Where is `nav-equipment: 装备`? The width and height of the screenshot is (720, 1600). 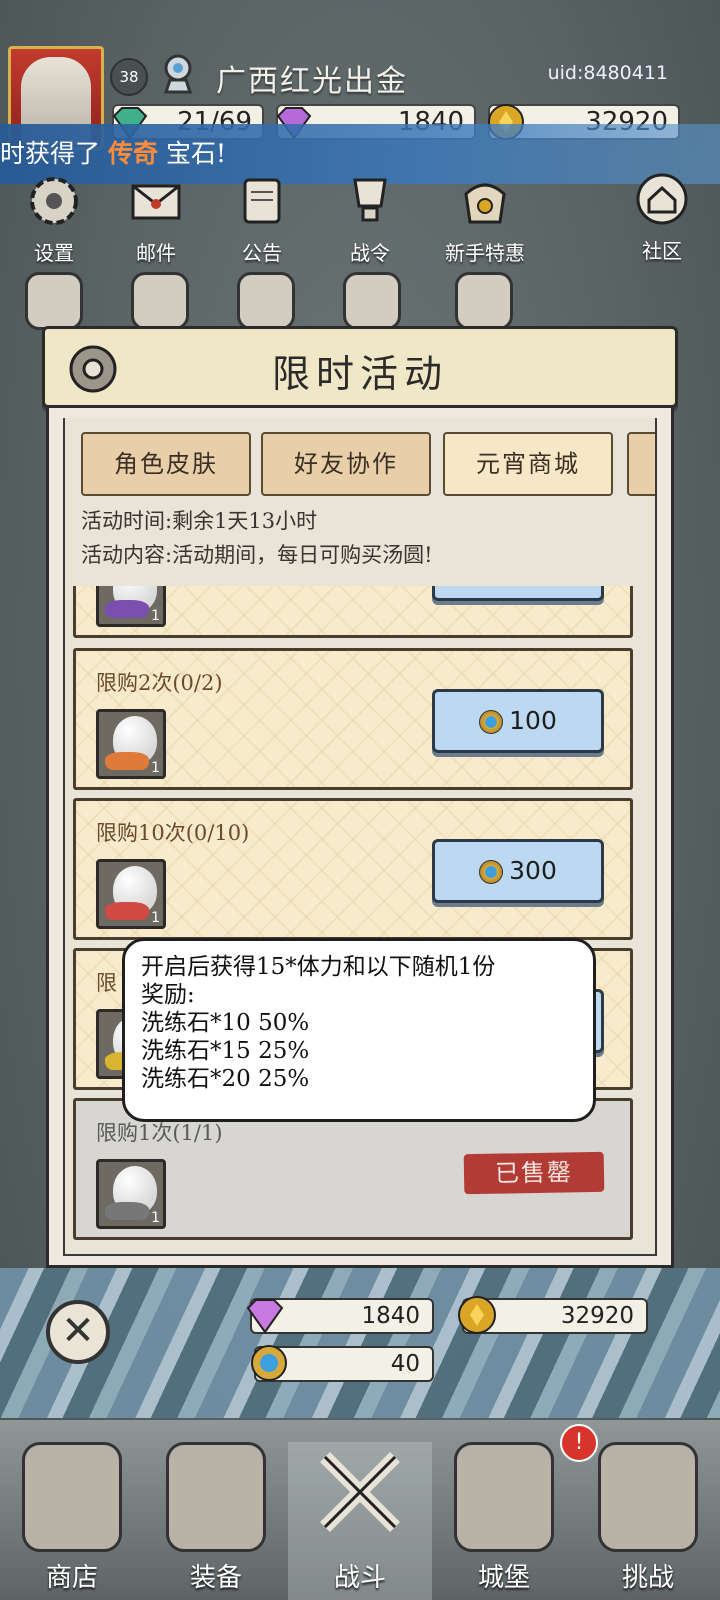 nav-equipment: 装备 is located at coordinates (216, 1521).